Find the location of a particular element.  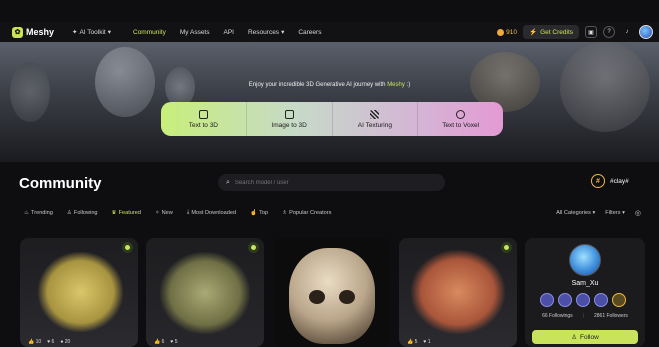

tab-most-downloaded: ⤓ Most Downloaded is located at coordinates (211, 212).